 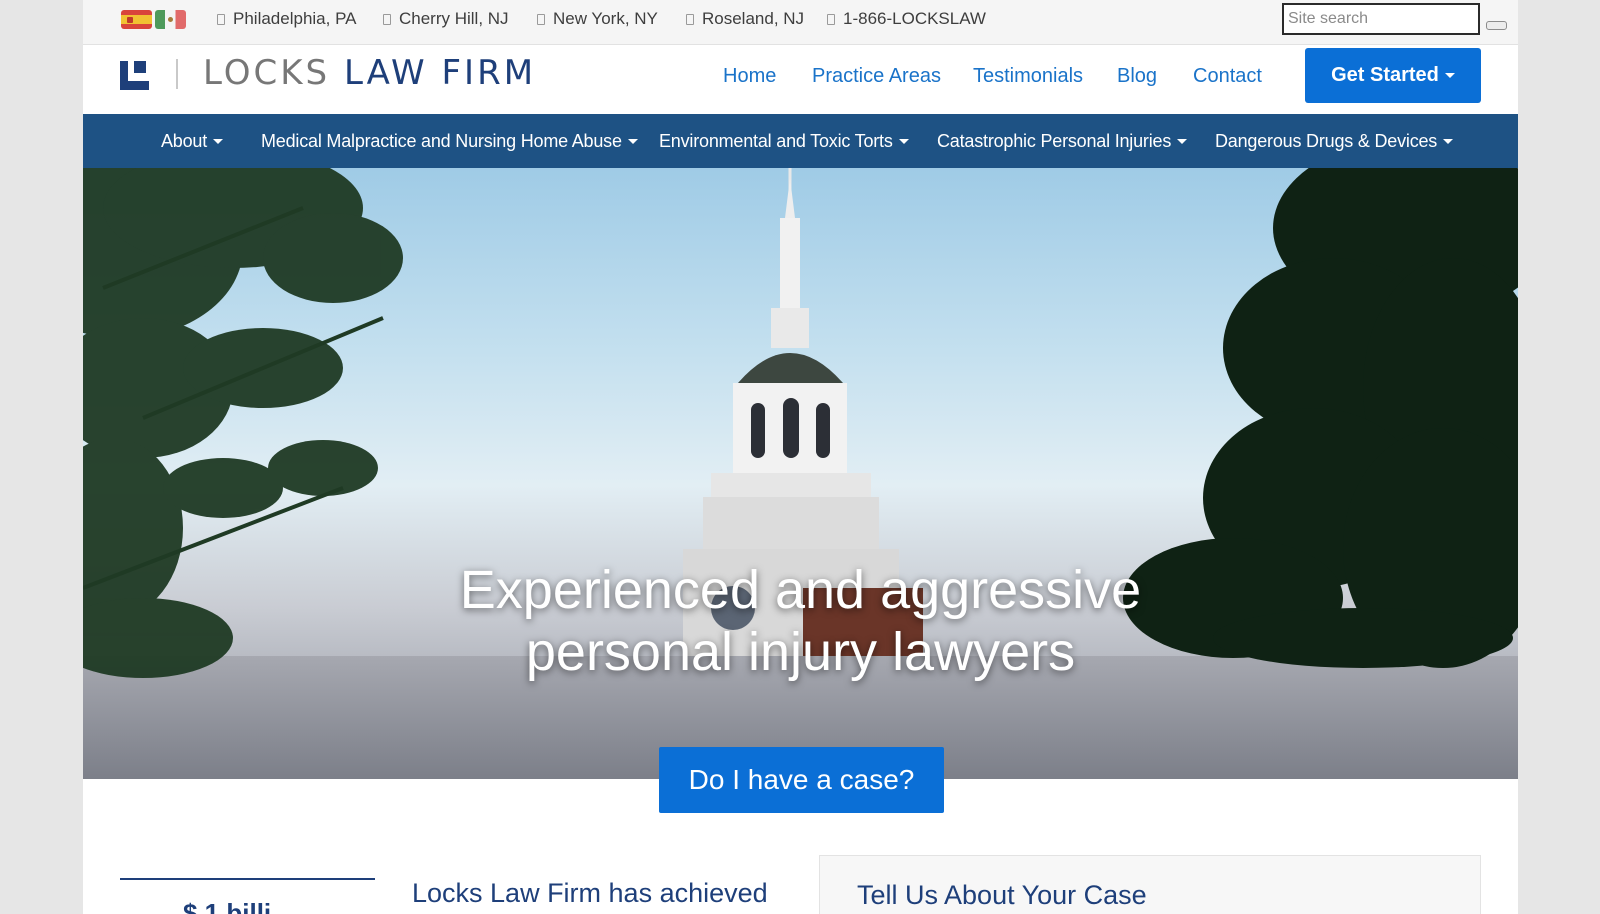 What do you see at coordinates (1002, 895) in the screenshot?
I see `case-form-title: Tell Us About Your Case` at bounding box center [1002, 895].